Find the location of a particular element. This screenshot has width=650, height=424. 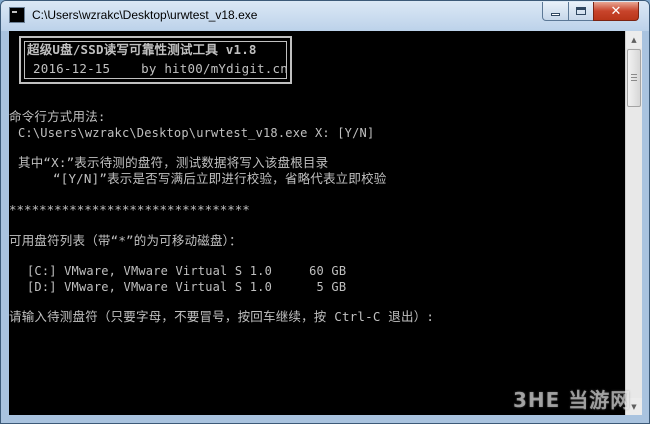

usage-heading: 命令行方式用法: is located at coordinates (57, 116).